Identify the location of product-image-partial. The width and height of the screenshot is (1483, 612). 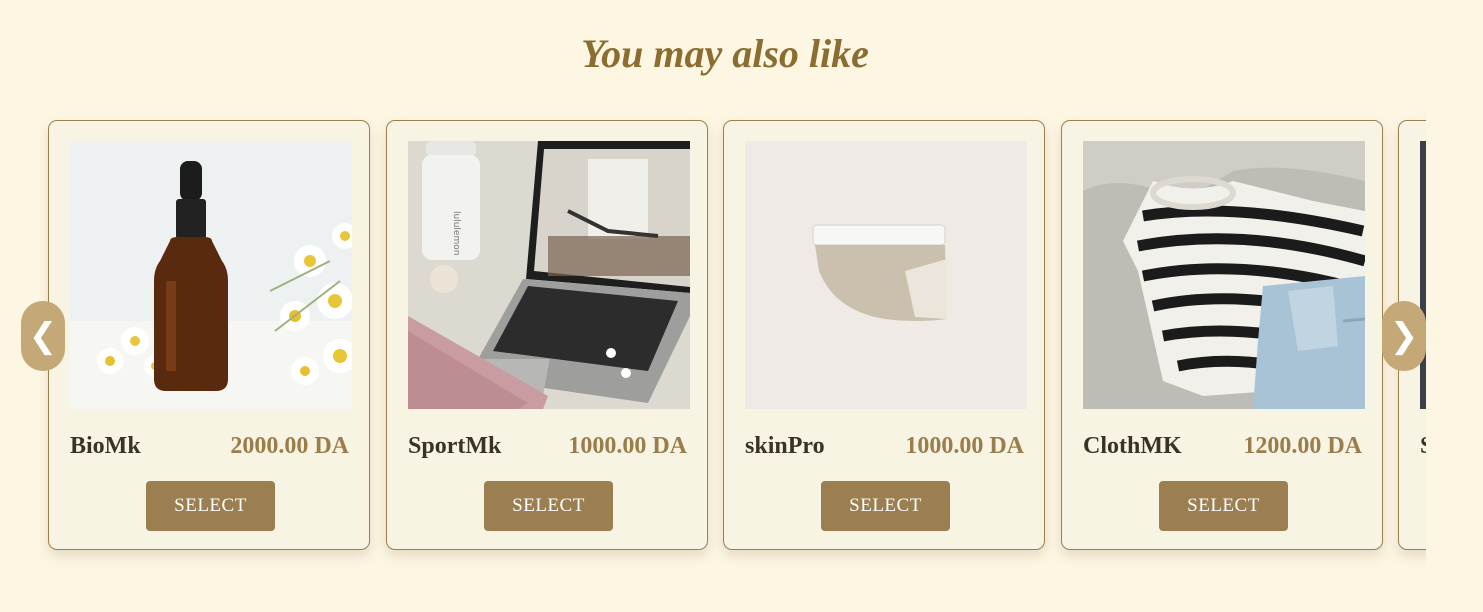
(1423, 275).